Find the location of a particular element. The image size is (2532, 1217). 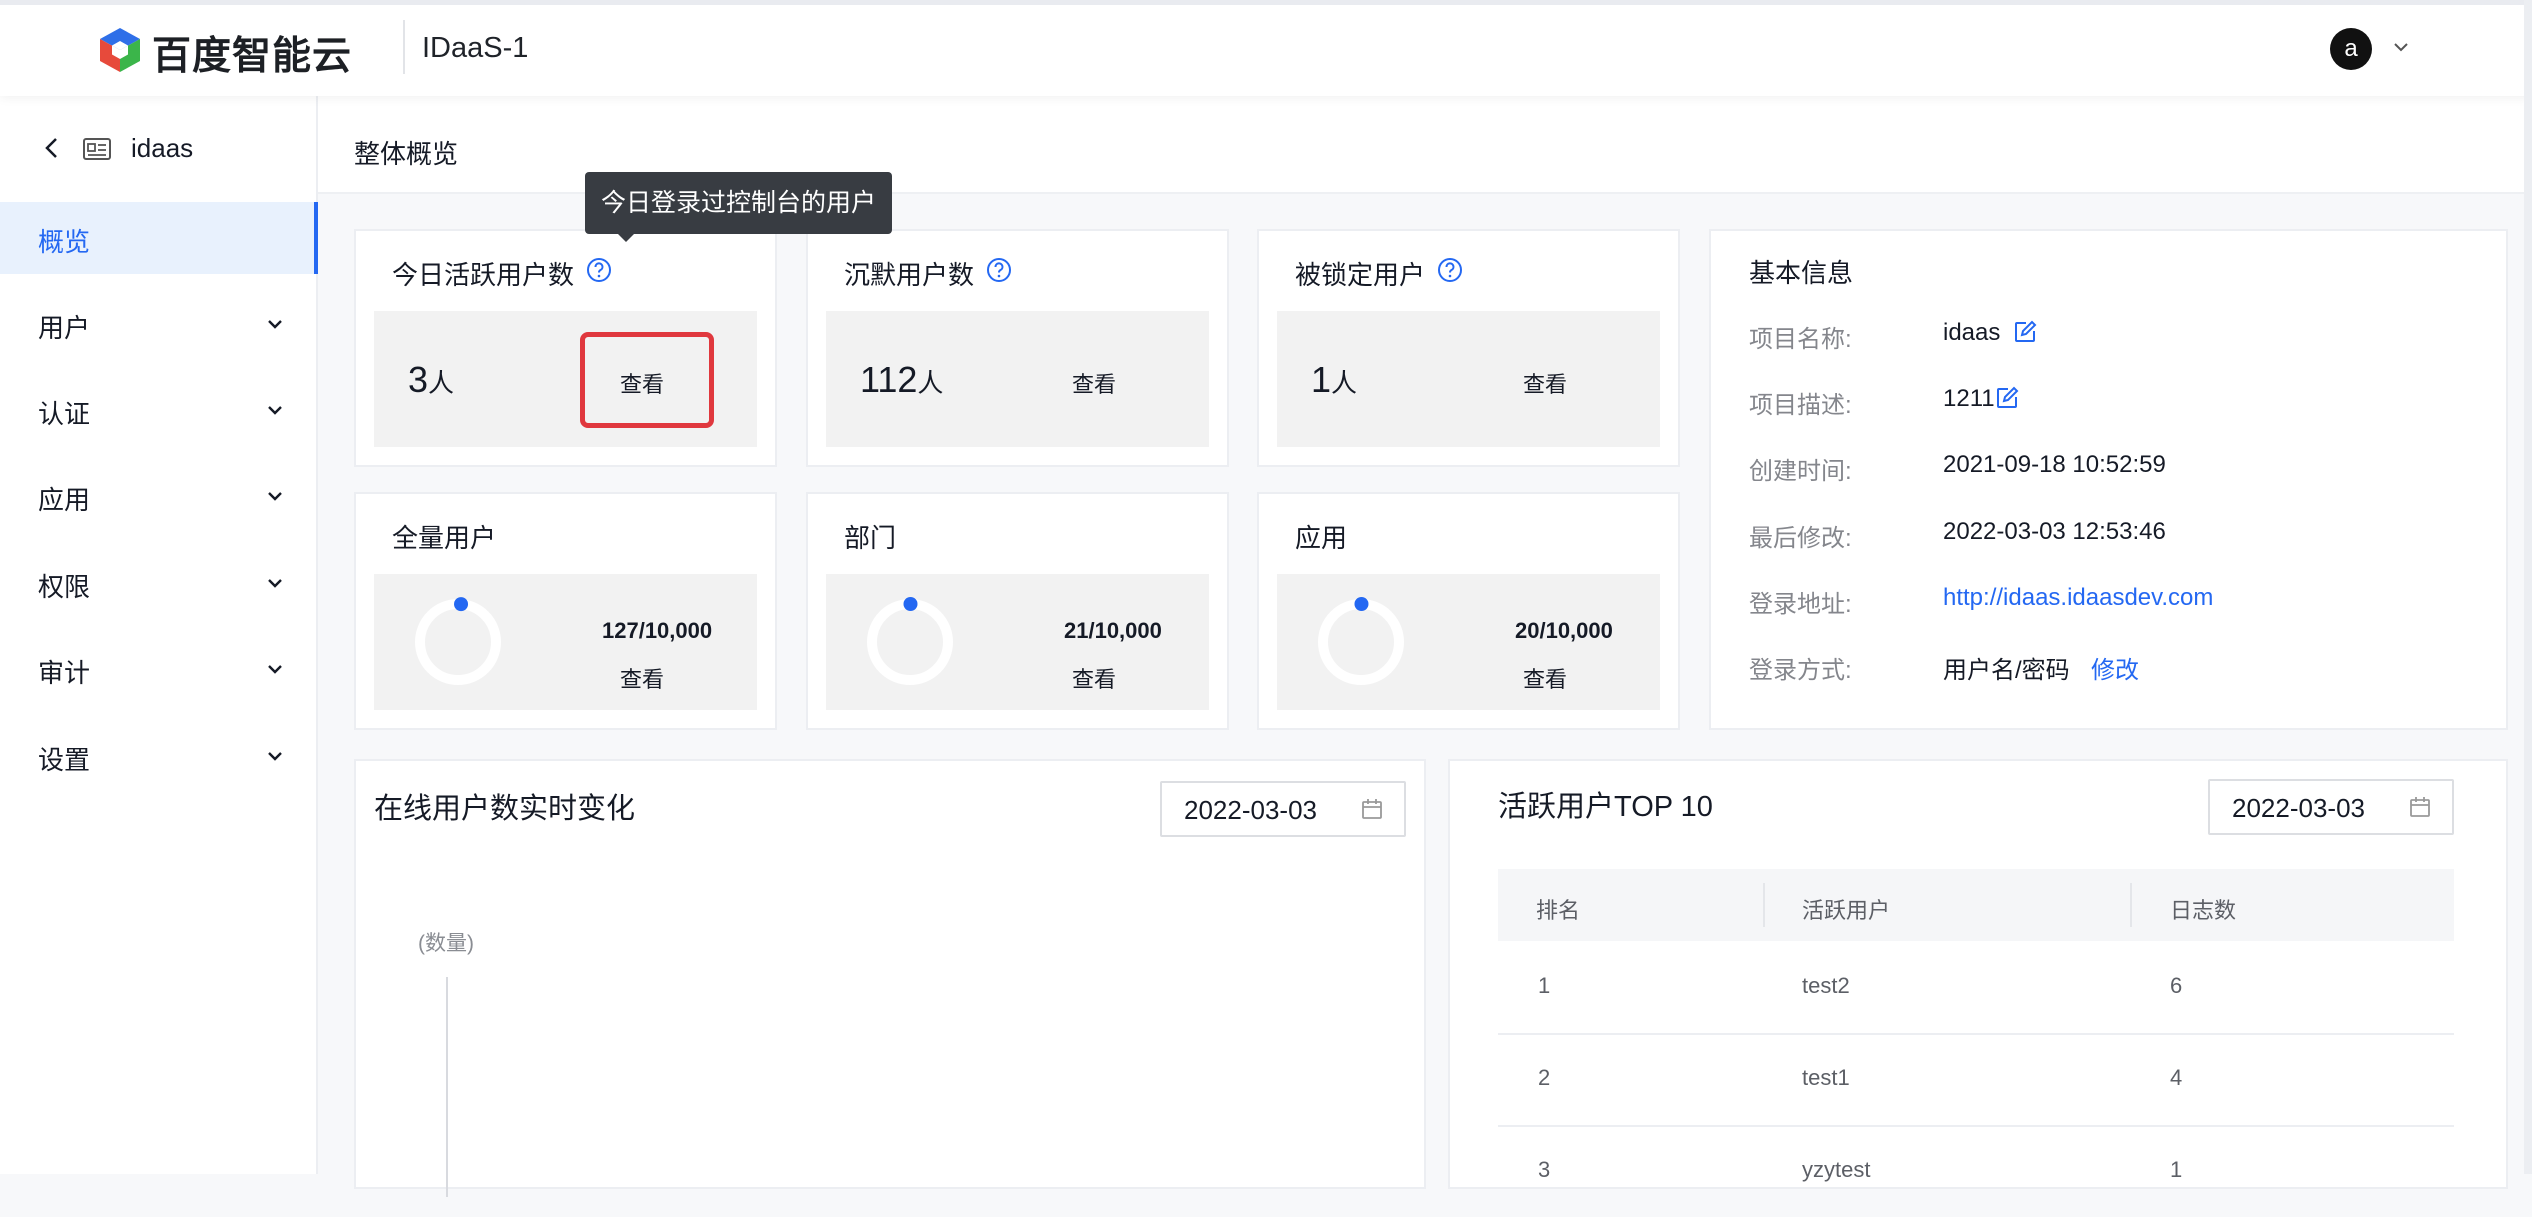

user-cell: test1 is located at coordinates (1826, 1077).